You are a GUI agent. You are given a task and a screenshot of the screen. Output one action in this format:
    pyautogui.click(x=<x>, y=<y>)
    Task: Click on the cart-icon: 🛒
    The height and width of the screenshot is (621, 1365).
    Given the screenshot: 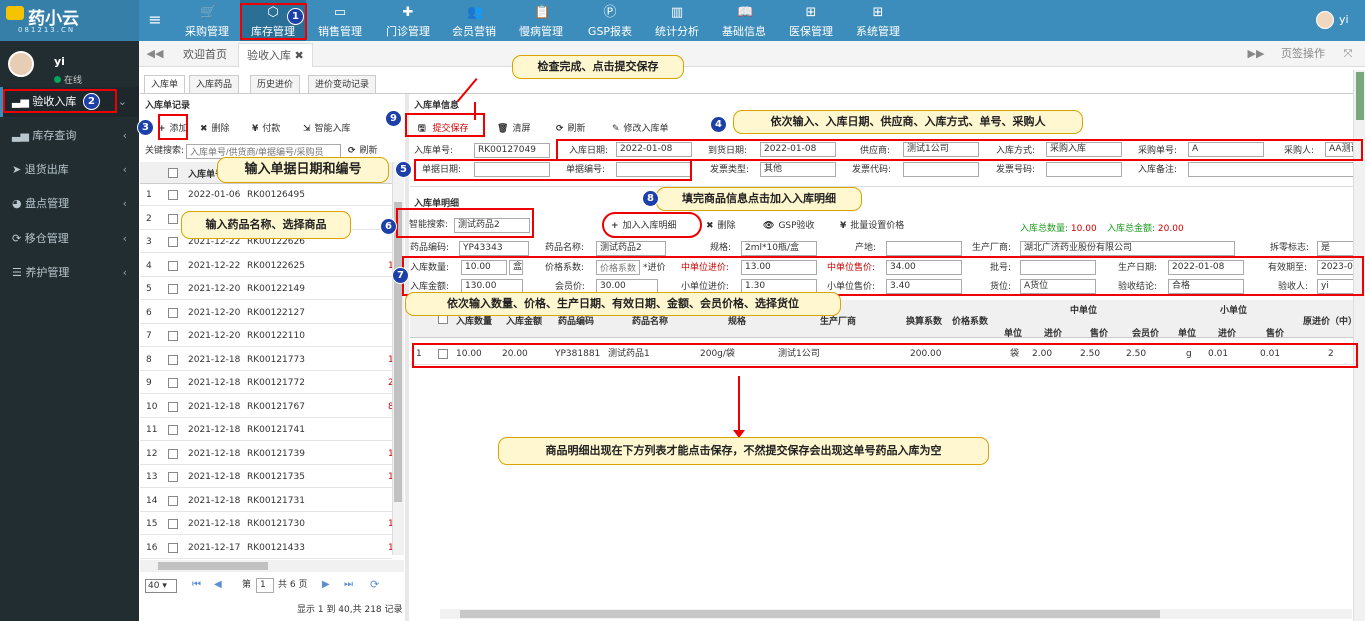 What is the action you would take?
    pyautogui.click(x=208, y=12)
    